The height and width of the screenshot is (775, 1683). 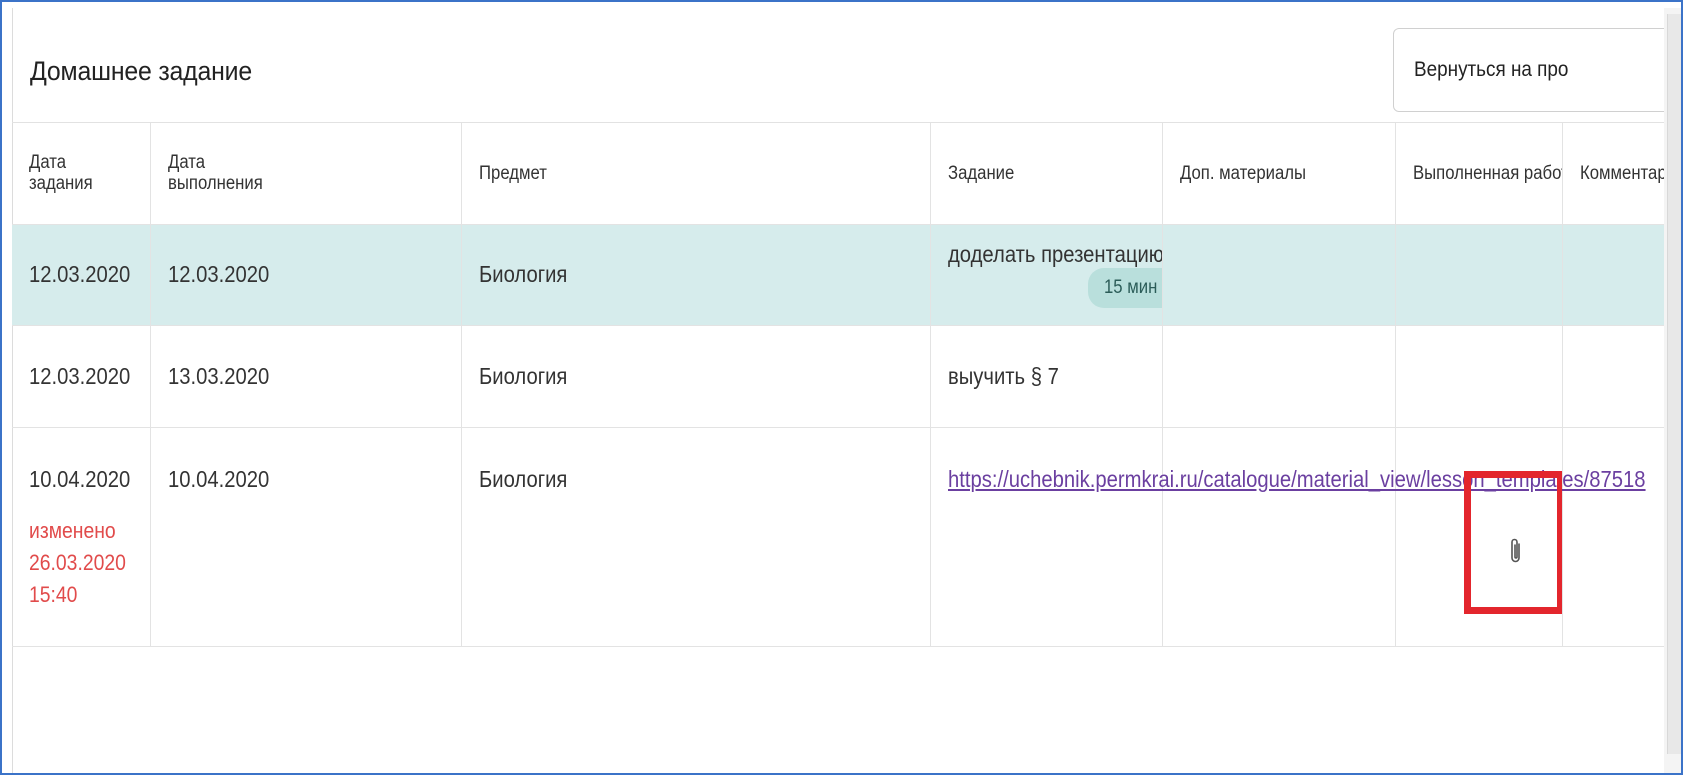 What do you see at coordinates (306, 376) in the screenshot?
I see `cell-date-due: 13.03.2020` at bounding box center [306, 376].